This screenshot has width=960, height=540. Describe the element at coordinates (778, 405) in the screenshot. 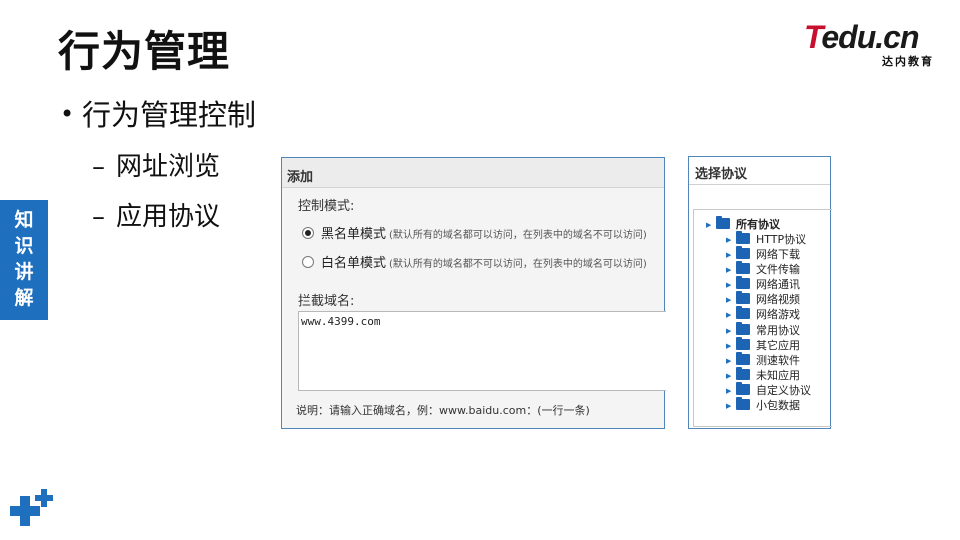

I see `tree-node-label: 小包数据` at that location.